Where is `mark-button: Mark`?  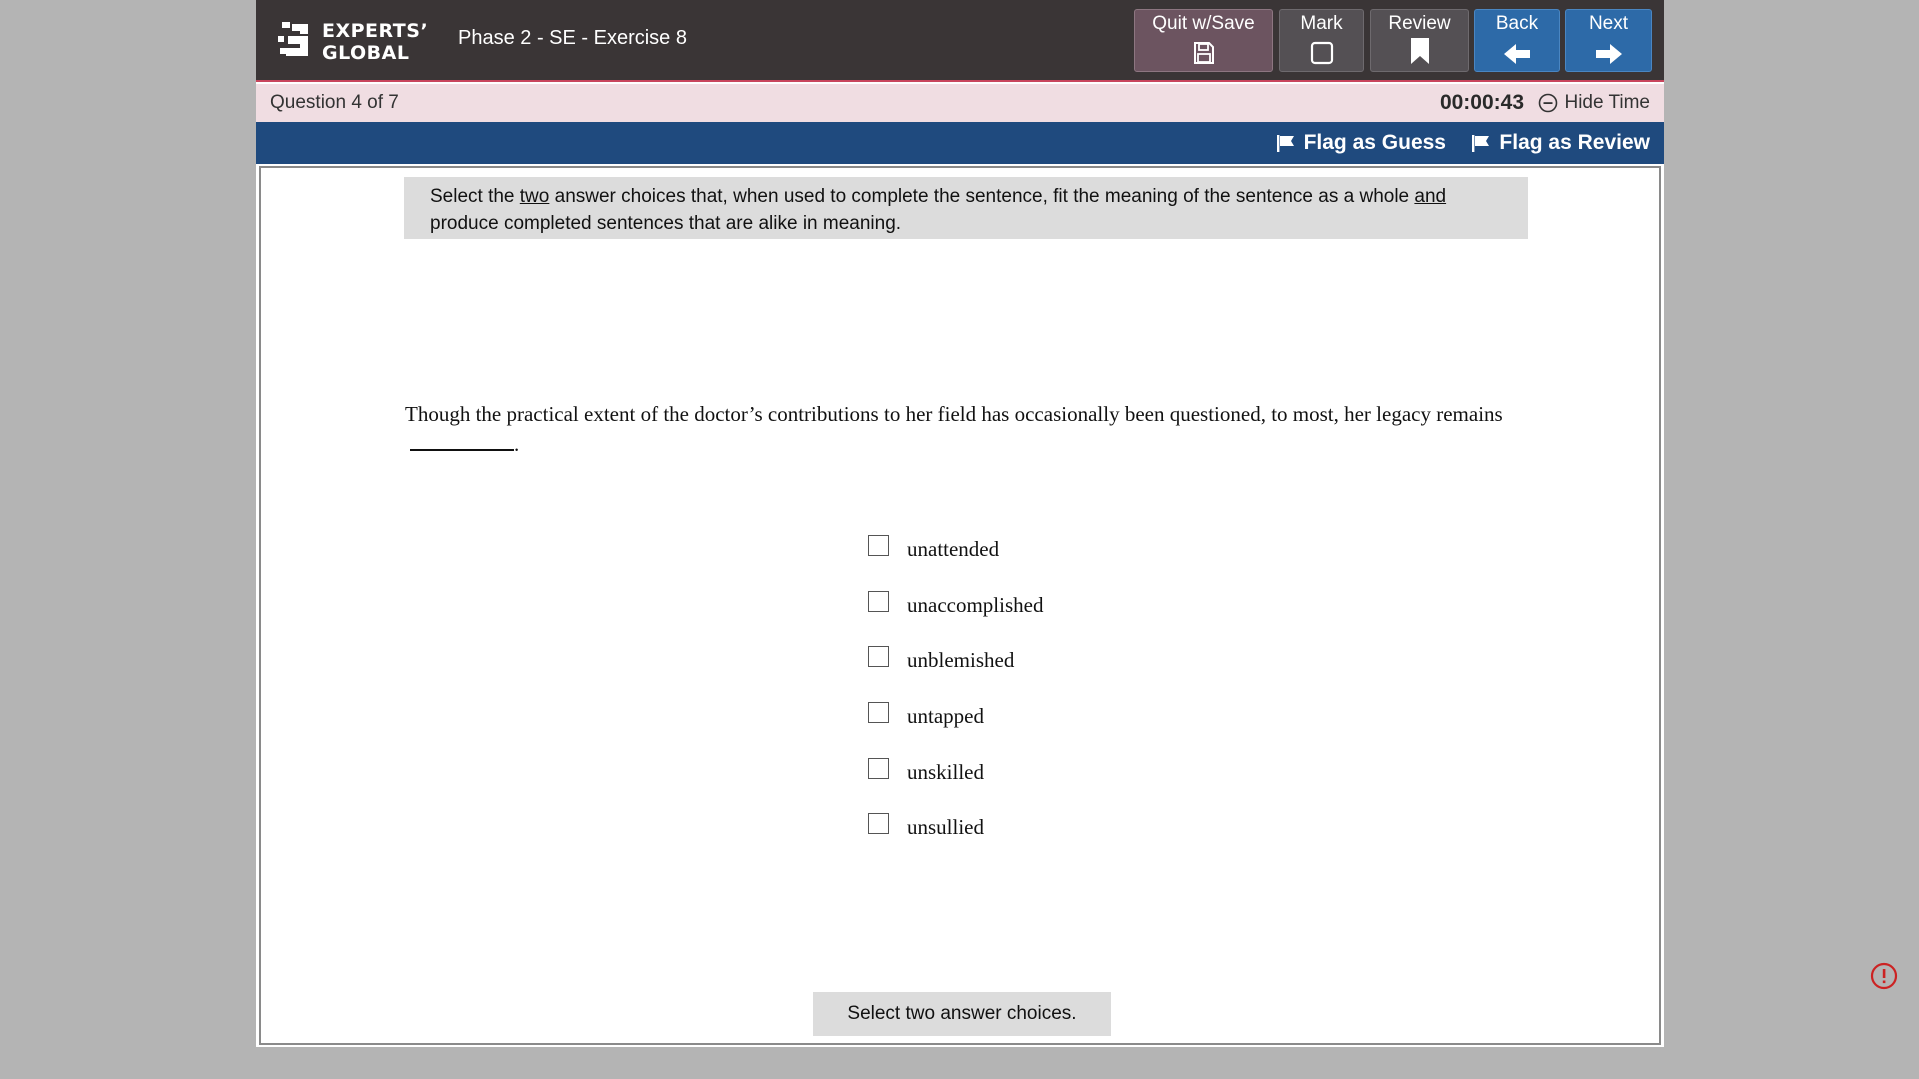
mark-button: Mark is located at coordinates (1321, 40).